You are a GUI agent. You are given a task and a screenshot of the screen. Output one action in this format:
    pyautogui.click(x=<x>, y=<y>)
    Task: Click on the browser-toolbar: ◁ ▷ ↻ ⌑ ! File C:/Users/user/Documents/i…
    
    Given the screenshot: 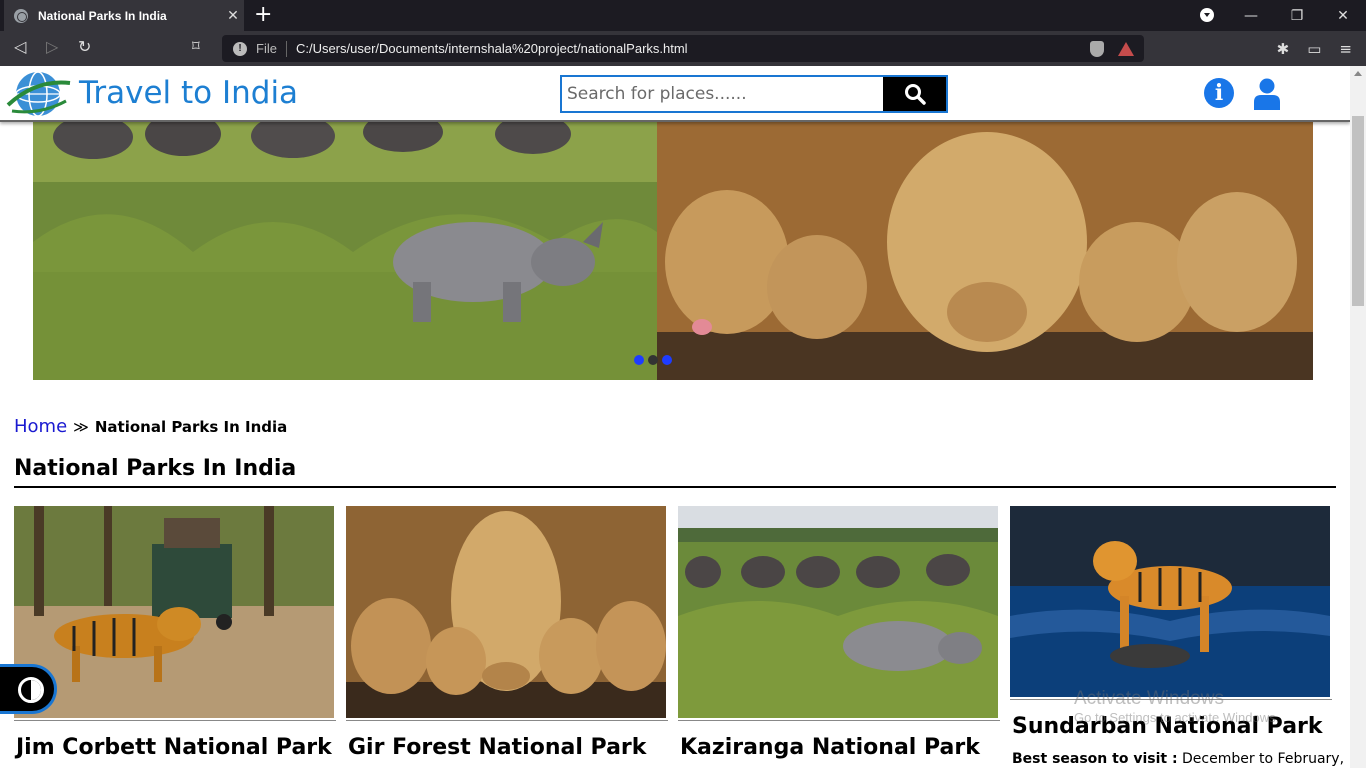 What is the action you would take?
    pyautogui.click(x=683, y=48)
    